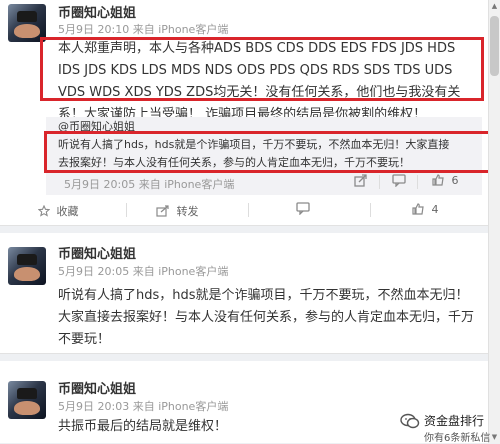  Describe the element at coordinates (99, 184) in the screenshot. I see `quote-date: 5月9日 20:05` at that location.